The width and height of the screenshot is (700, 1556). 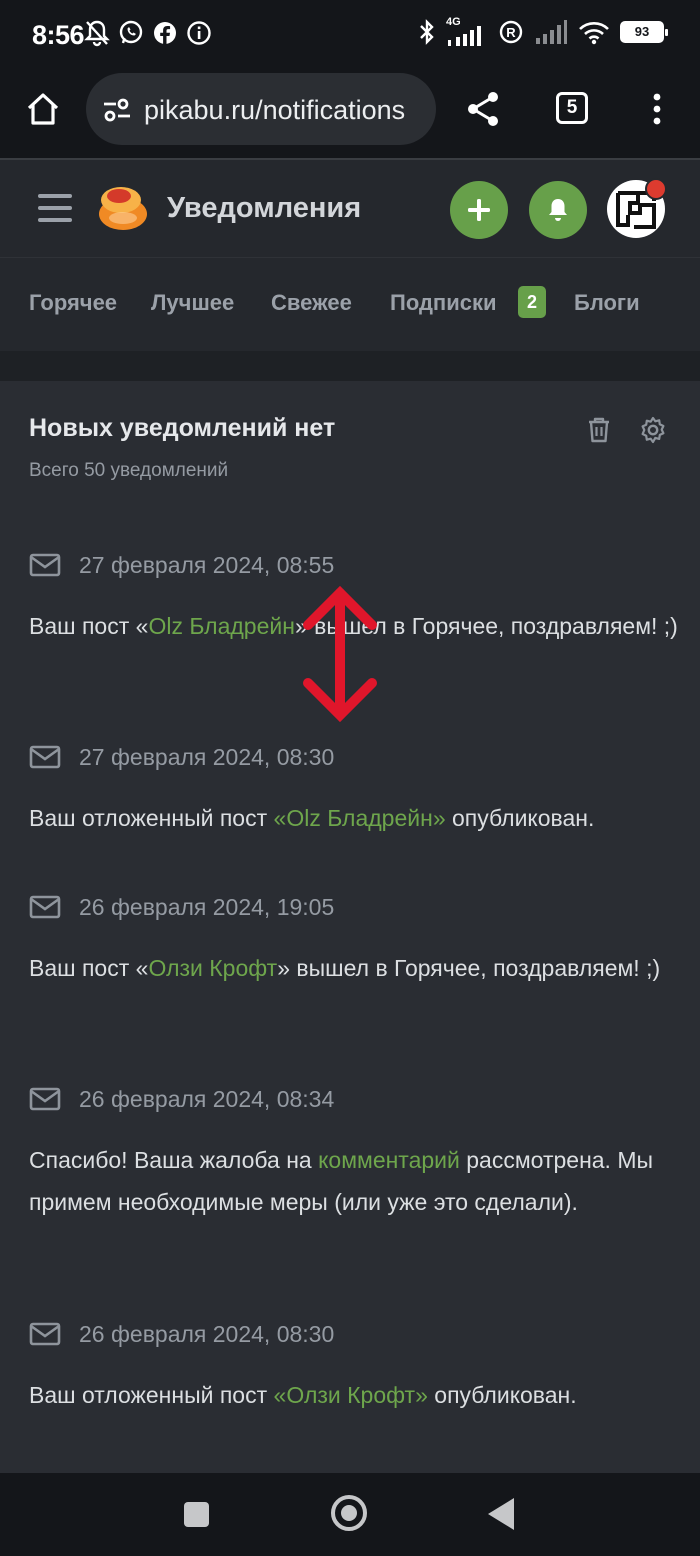 What do you see at coordinates (354, 1099) in the screenshot?
I see `notification-meta: 26 февраля 2024, 08:34` at bounding box center [354, 1099].